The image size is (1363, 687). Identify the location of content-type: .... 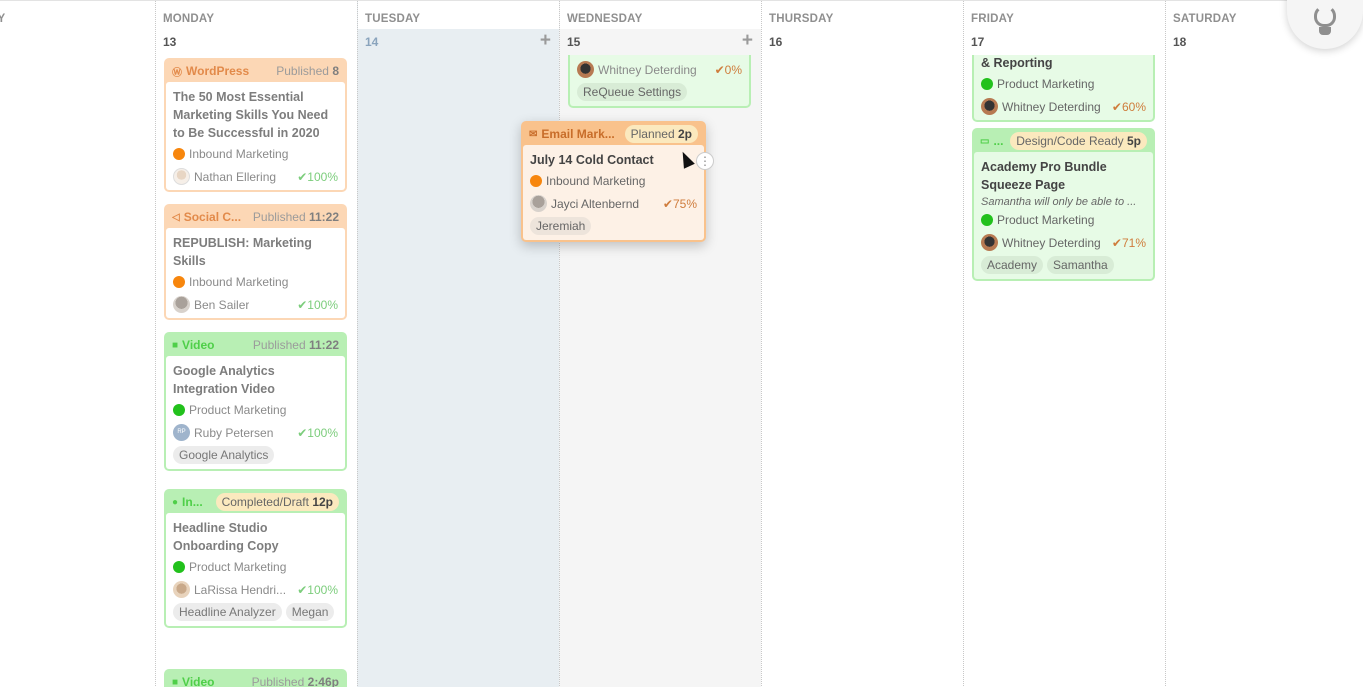
(998, 141).